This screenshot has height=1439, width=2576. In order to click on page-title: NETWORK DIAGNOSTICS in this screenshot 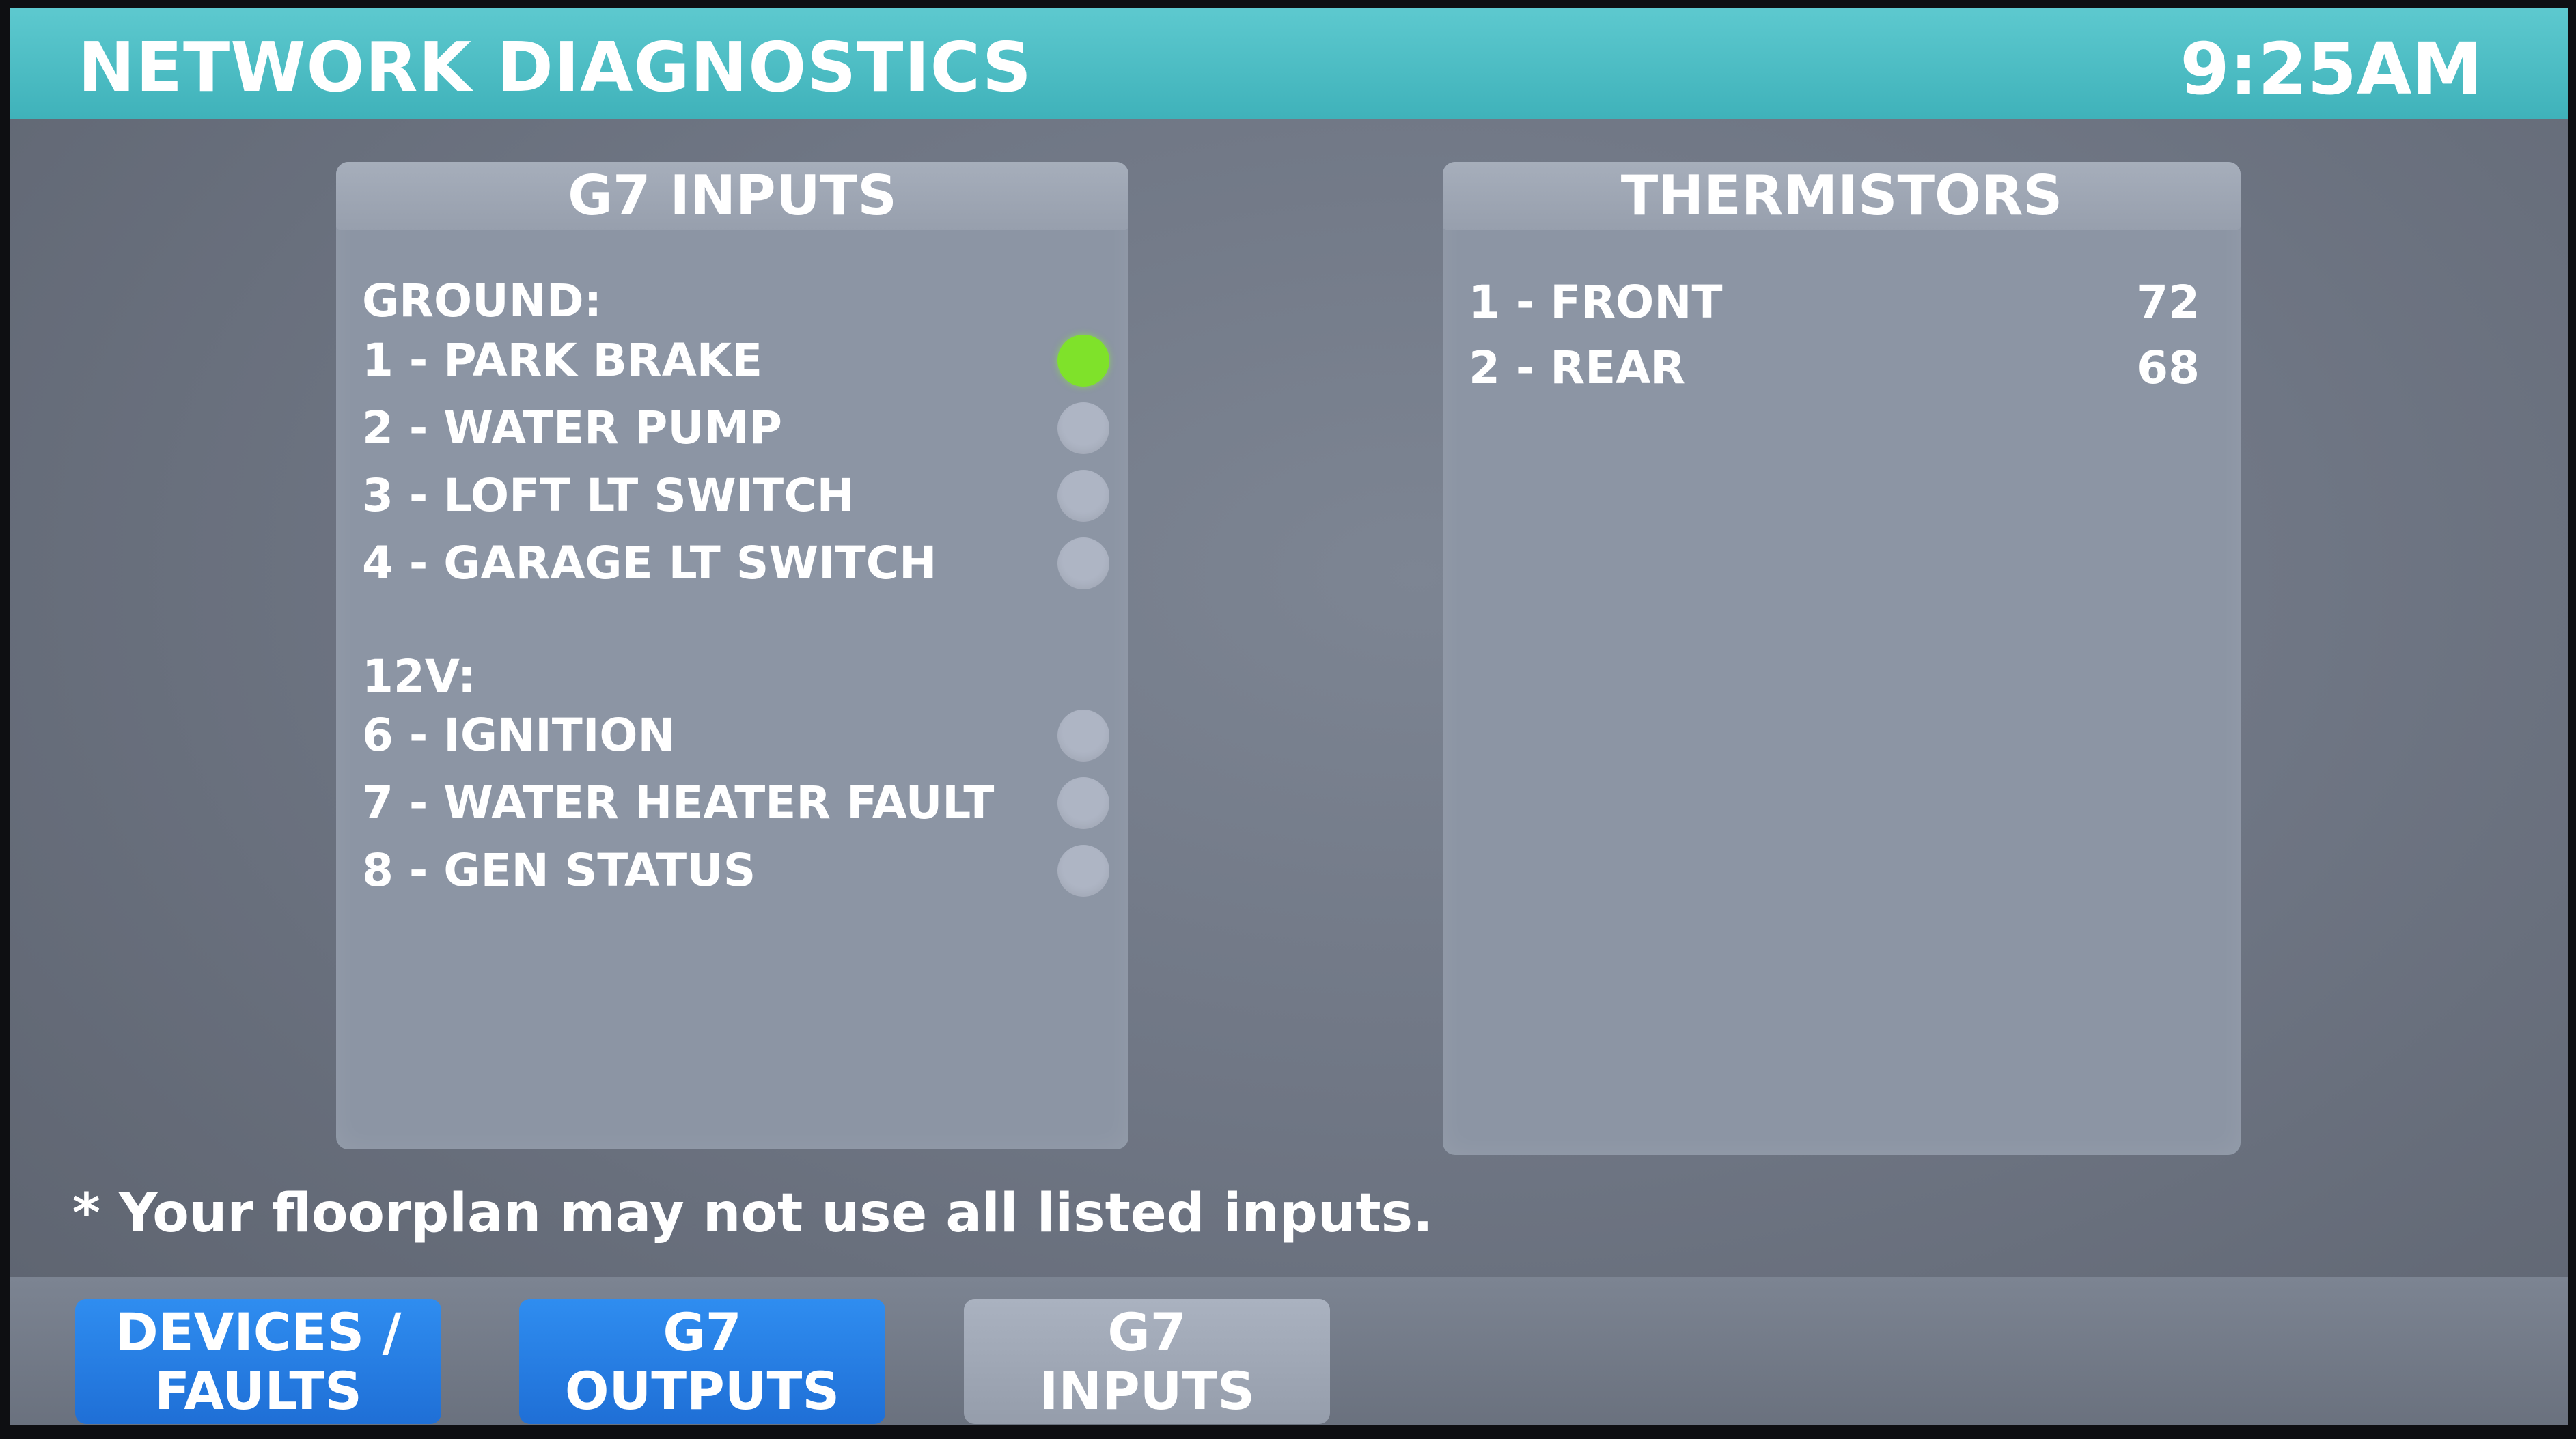, I will do `click(555, 67)`.